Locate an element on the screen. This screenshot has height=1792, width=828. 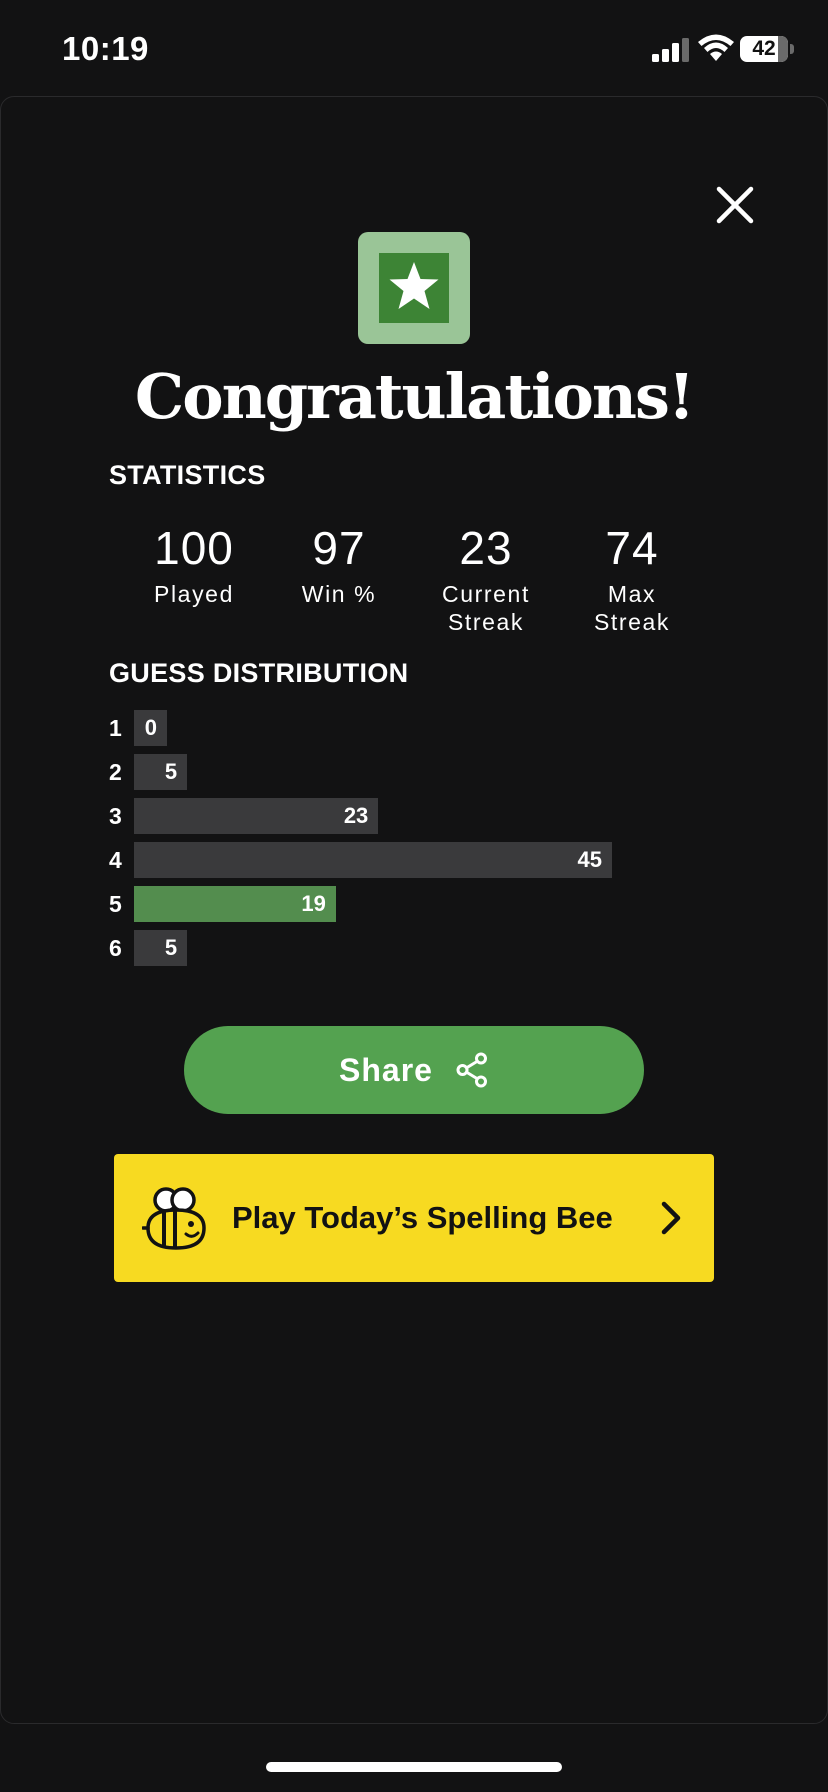
spelling-bee-promo: Play Today’s Spelling Bee is located at coordinates (414, 1218).